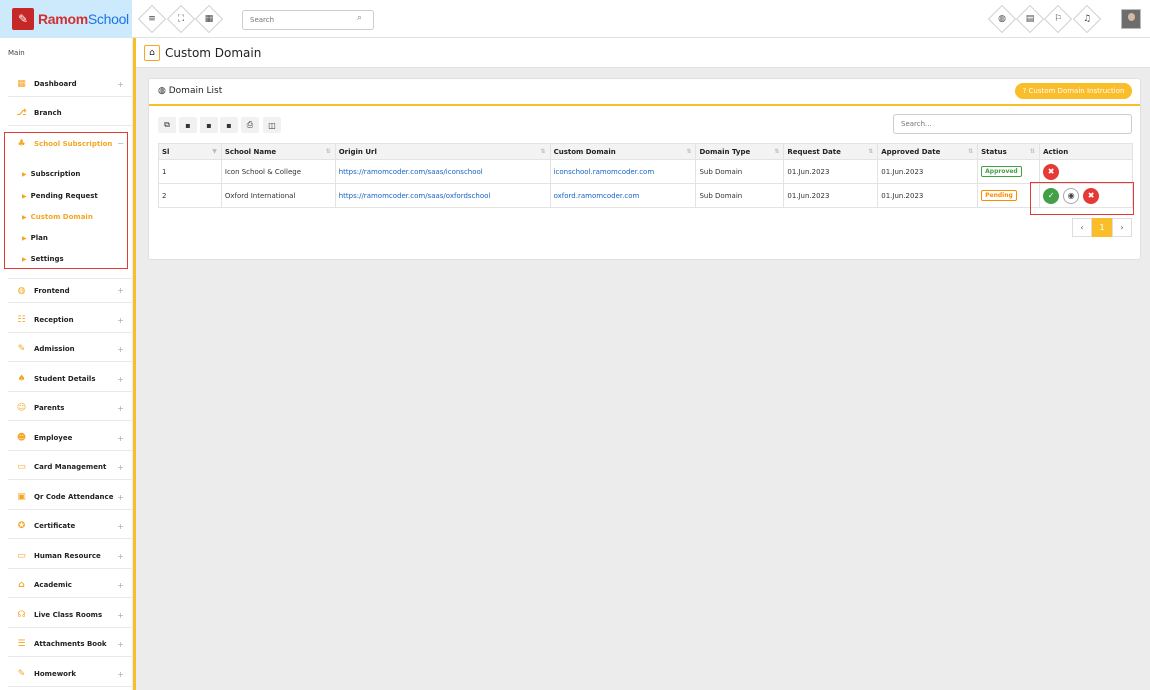 Image resolution: width=1150 pixels, height=690 pixels. What do you see at coordinates (70, 556) in the screenshot?
I see `sidebar-item-human-resource: ▭ Human Resource +` at bounding box center [70, 556].